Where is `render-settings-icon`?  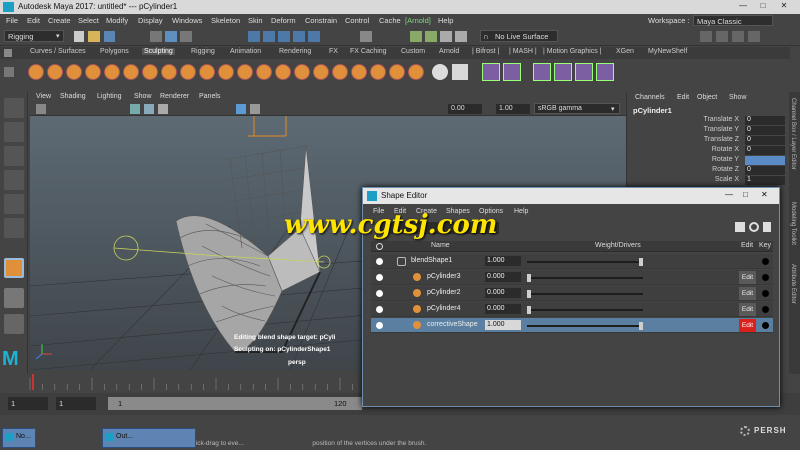
render-settings-icon is located at coordinates (446, 36).